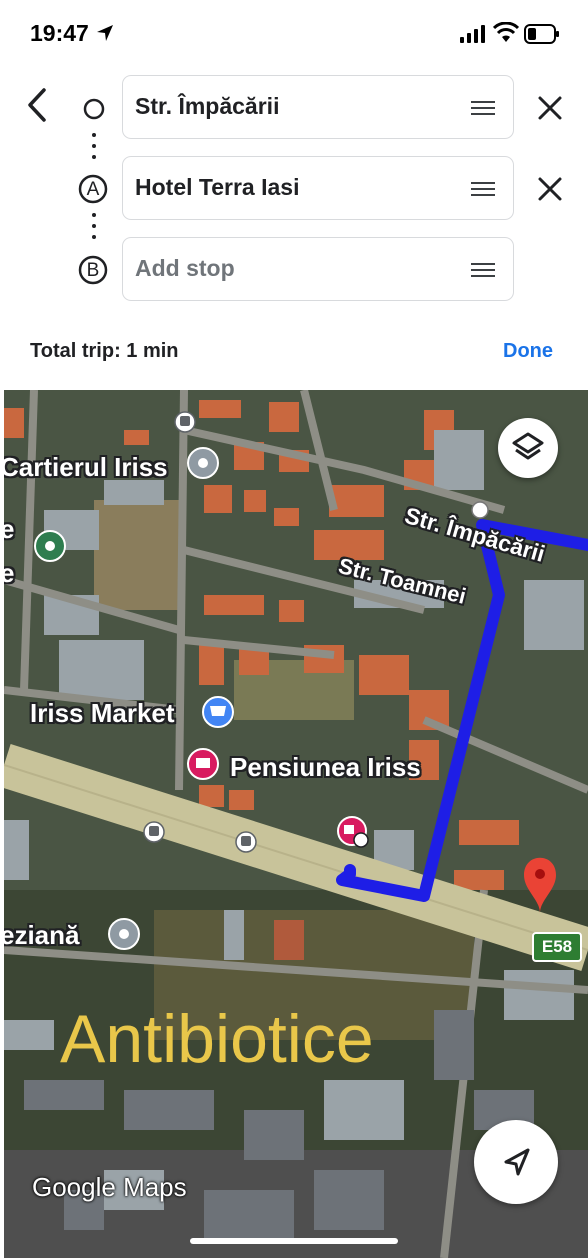 The width and height of the screenshot is (588, 1258). Describe the element at coordinates (506, 32) in the screenshot. I see `wifi-icon` at that location.